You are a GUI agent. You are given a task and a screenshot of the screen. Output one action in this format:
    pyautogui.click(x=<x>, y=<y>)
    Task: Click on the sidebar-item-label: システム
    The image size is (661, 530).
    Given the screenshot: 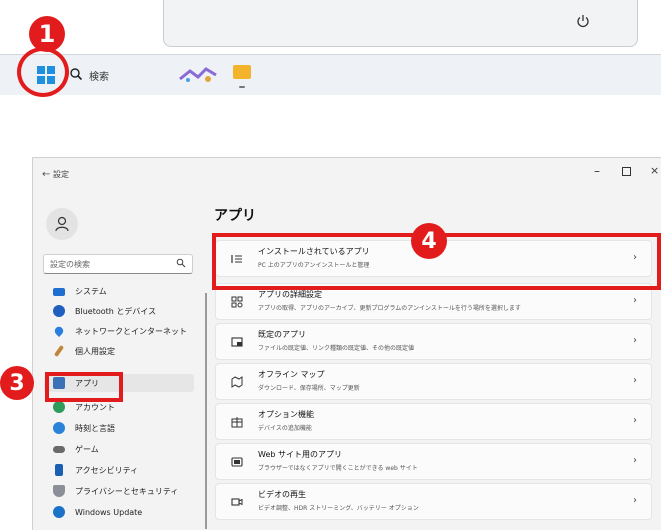 What is the action you would take?
    pyautogui.click(x=91, y=291)
    